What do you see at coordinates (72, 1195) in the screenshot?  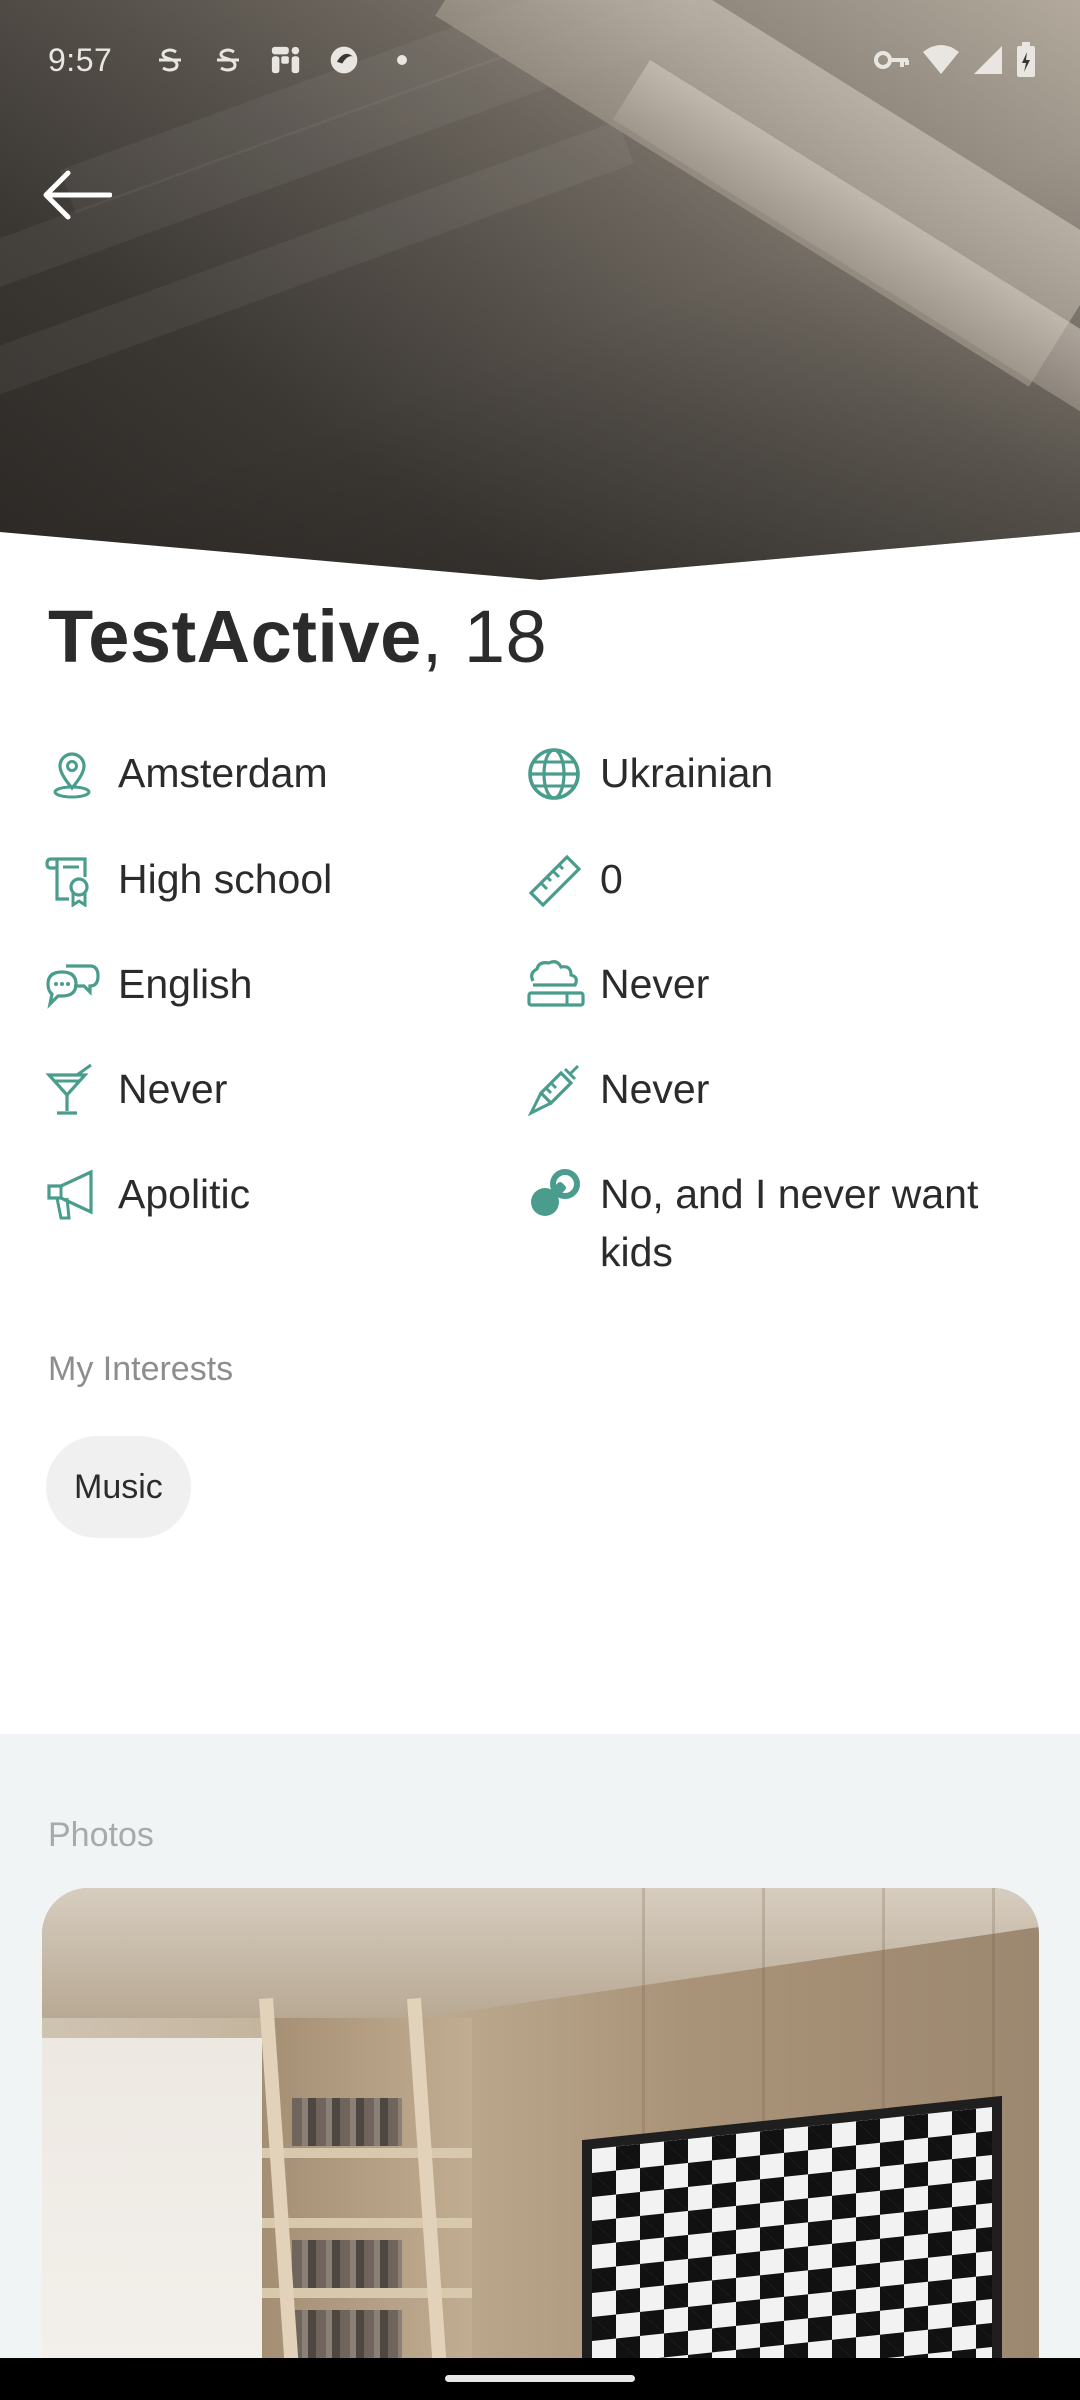 I see `megaphone-icon` at bounding box center [72, 1195].